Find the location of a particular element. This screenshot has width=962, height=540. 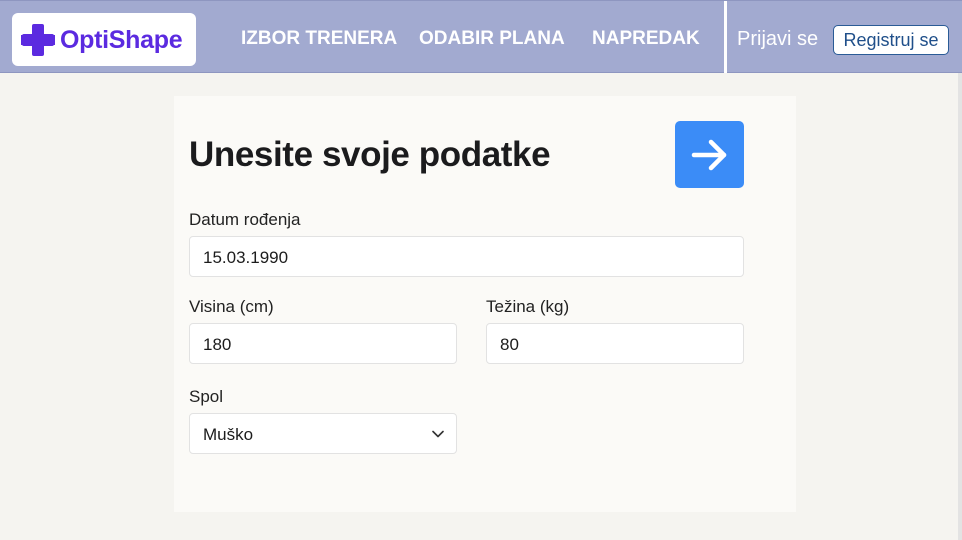

height-label: Visina (cm) is located at coordinates (231, 306).